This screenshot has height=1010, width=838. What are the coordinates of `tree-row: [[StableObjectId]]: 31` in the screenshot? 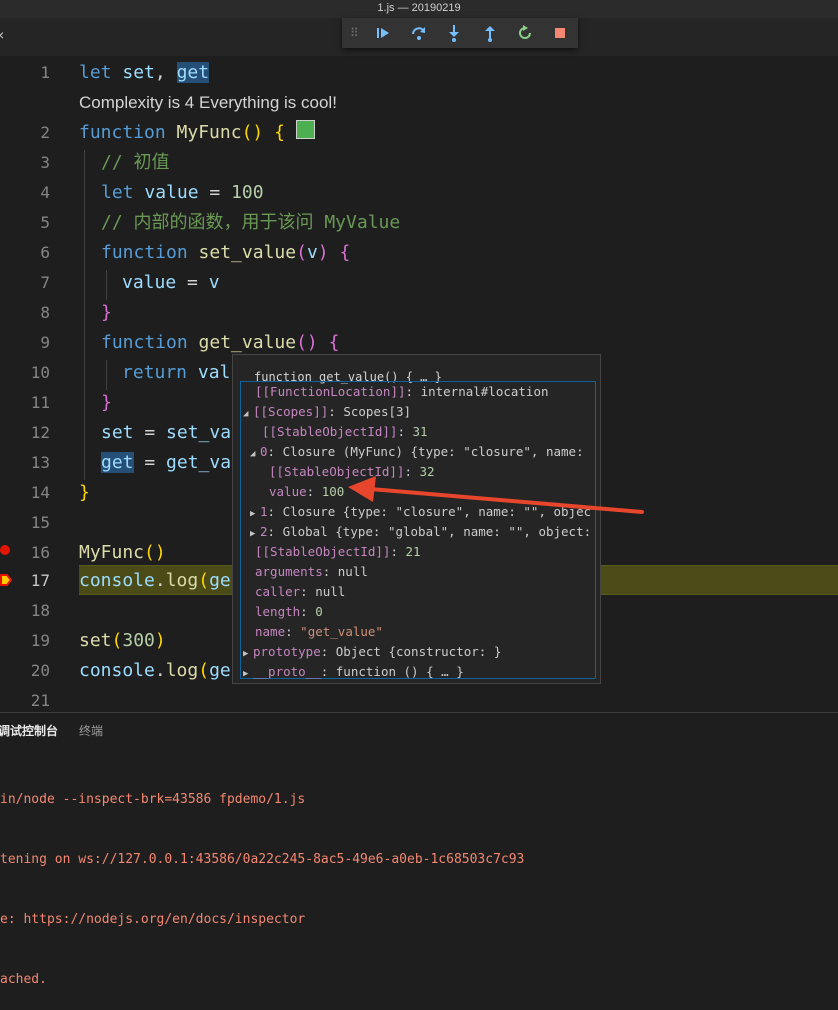 It's located at (345, 432).